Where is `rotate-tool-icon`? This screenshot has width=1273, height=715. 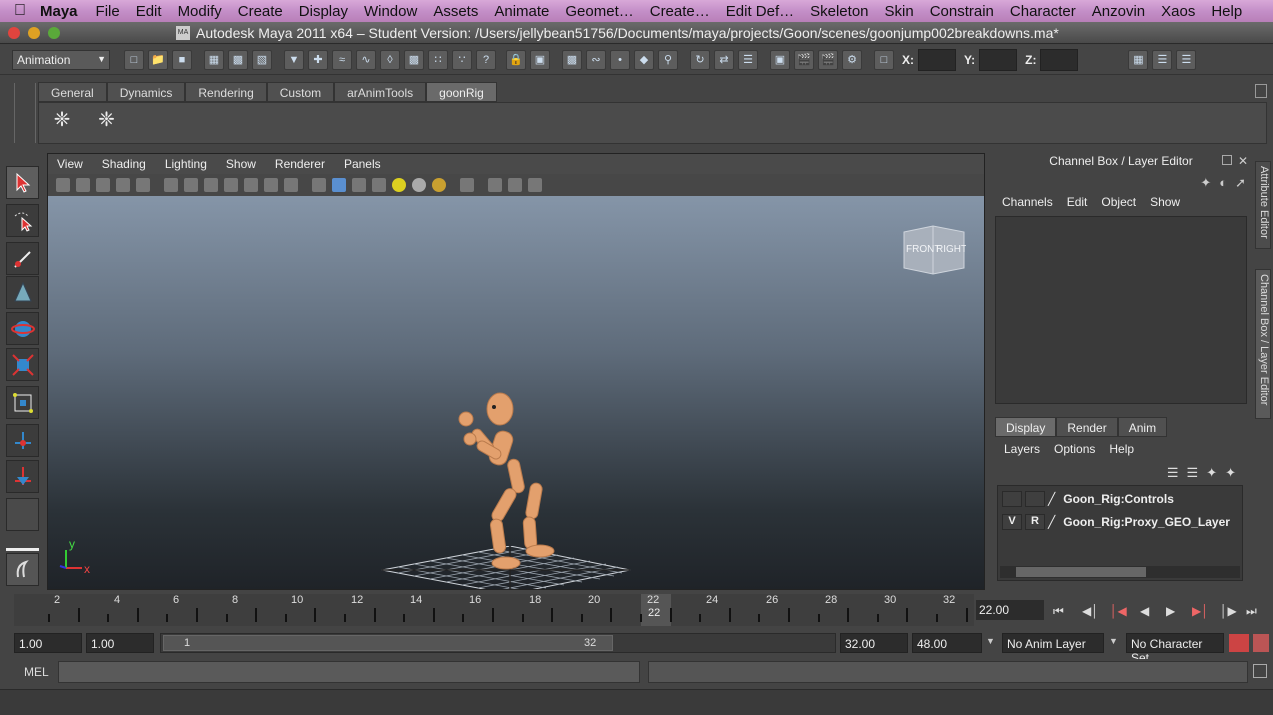
rotate-tool-icon is located at coordinates (22, 328).